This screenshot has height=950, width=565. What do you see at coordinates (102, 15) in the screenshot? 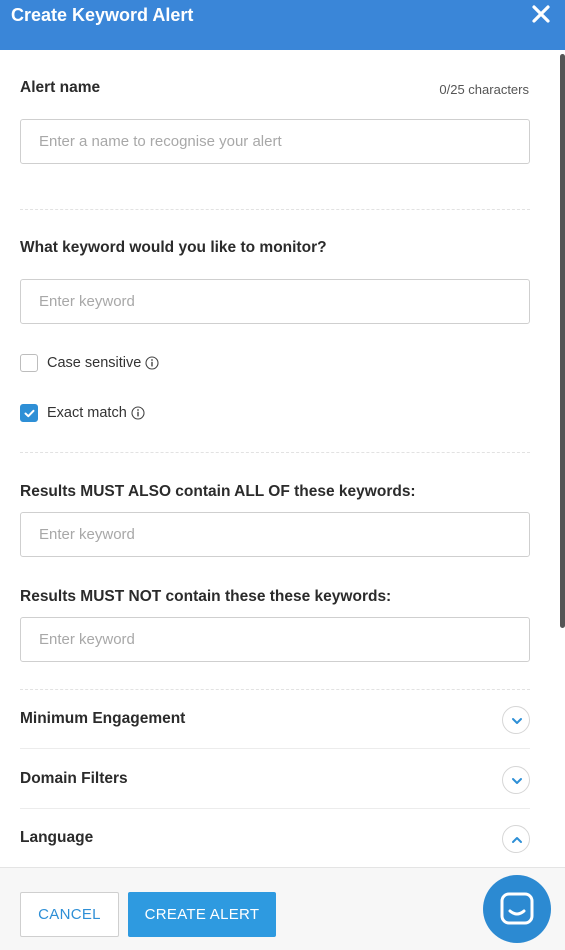
I see `modal-title: Create Keyword Alert` at bounding box center [102, 15].